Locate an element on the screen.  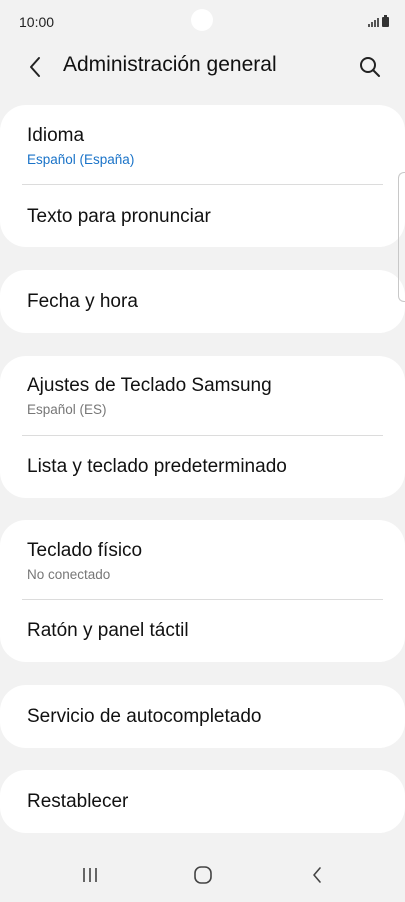
setting-item-restablecer: Restablecer is located at coordinates (202, 801).